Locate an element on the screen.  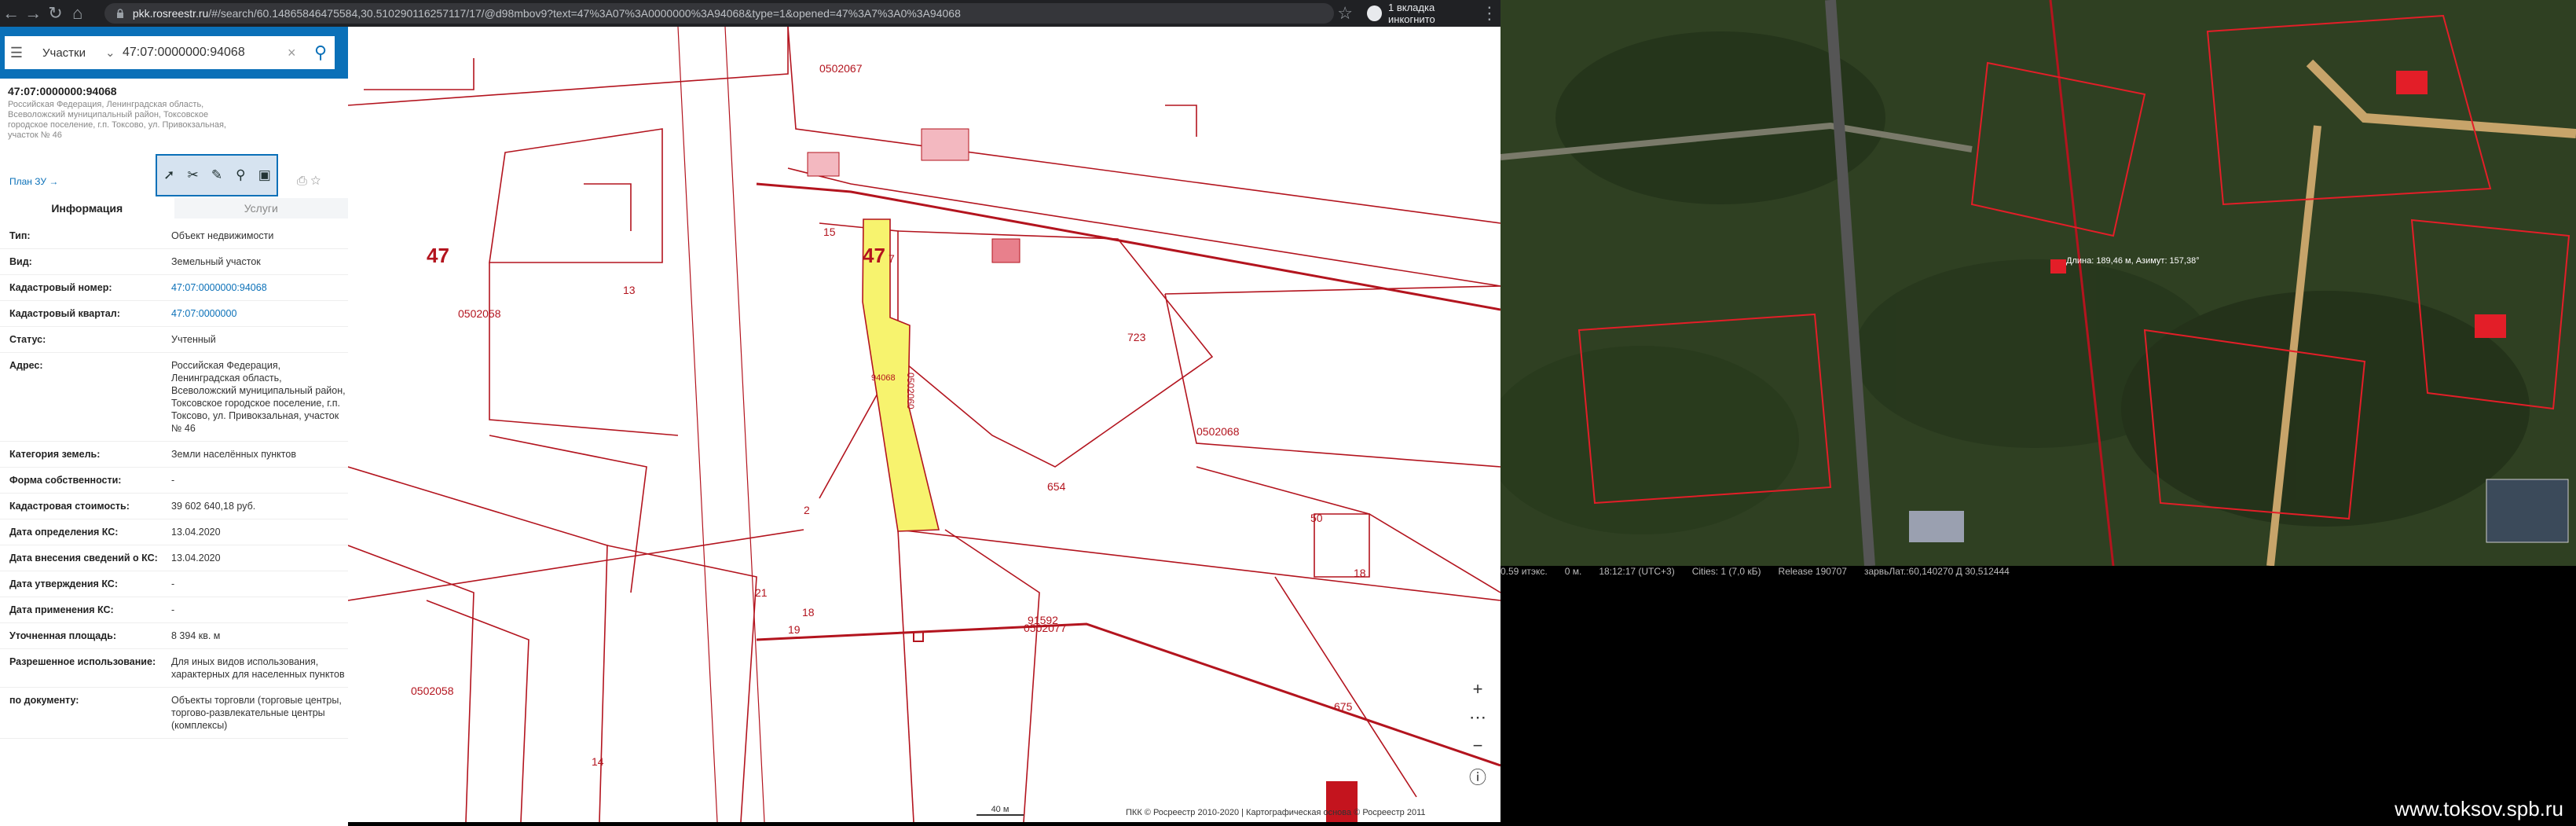
status-item: 0 м. is located at coordinates (1573, 571).